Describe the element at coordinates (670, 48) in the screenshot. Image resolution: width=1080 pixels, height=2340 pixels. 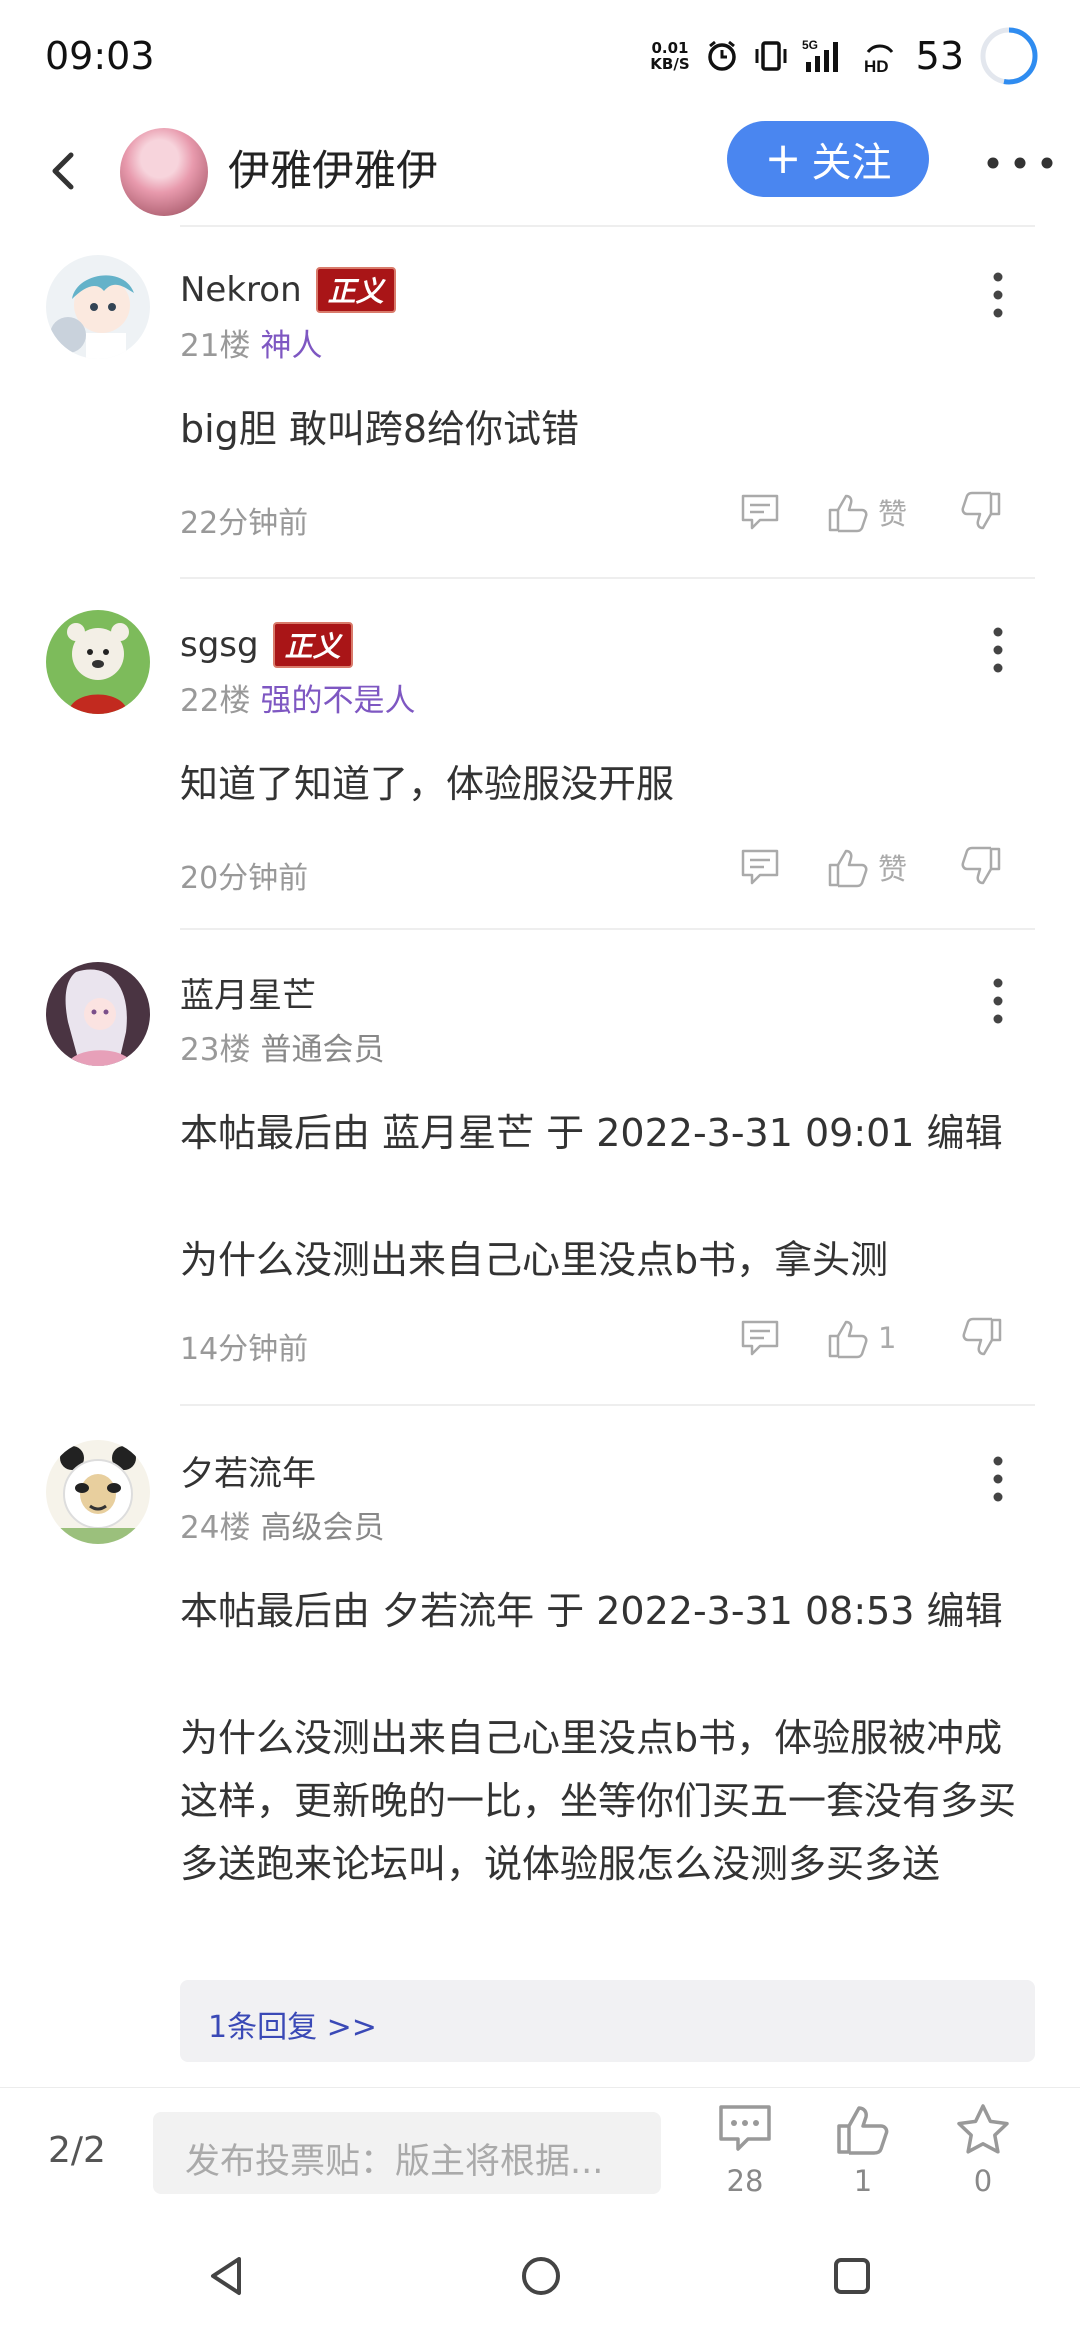
I see `net-speed-value: 0.01` at that location.